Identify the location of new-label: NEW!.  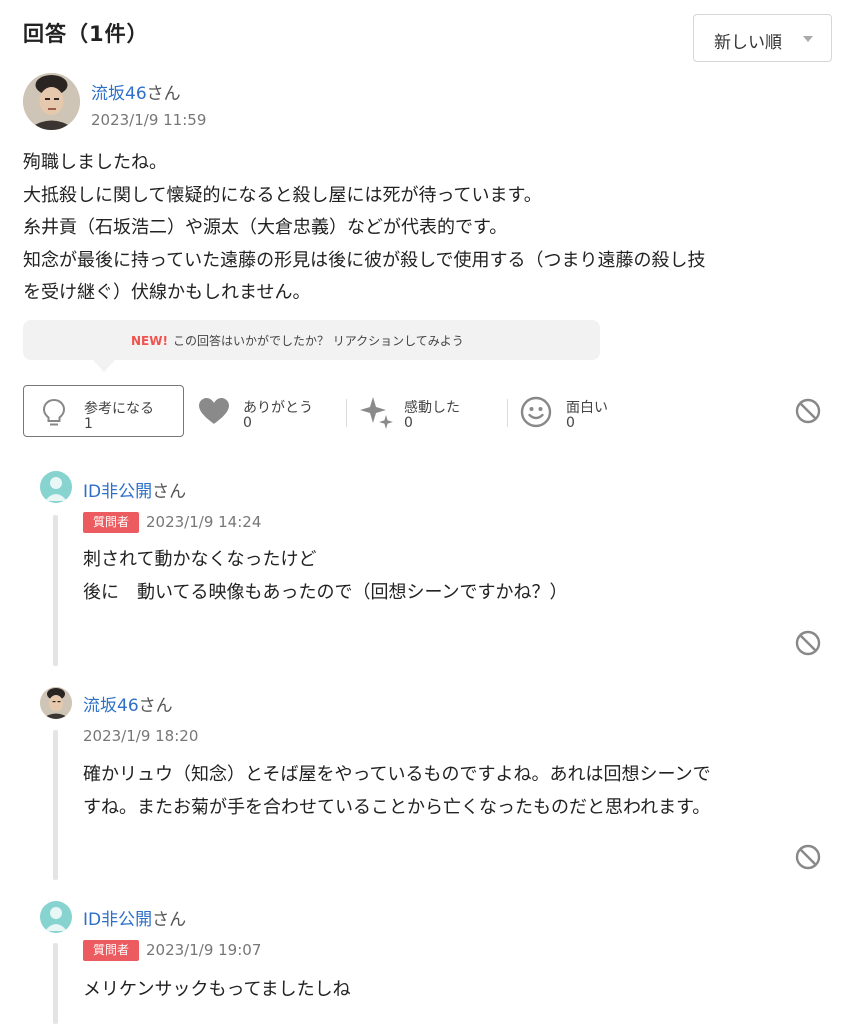
(149, 341).